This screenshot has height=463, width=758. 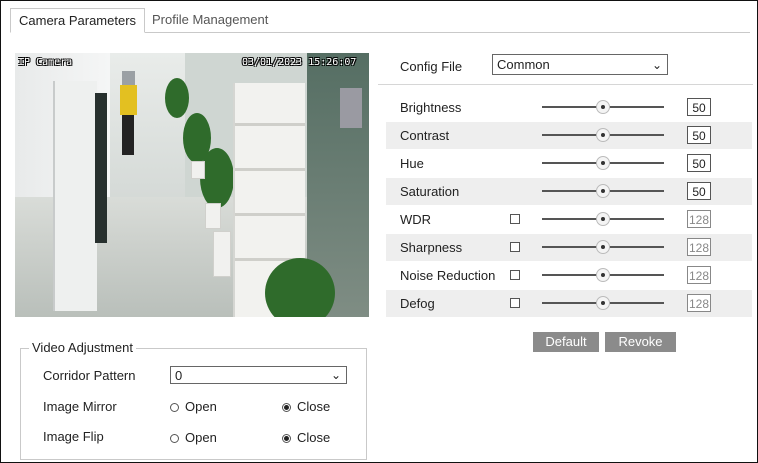 I want to click on video-adjustment-legend: Video Adjustment, so click(x=82, y=347).